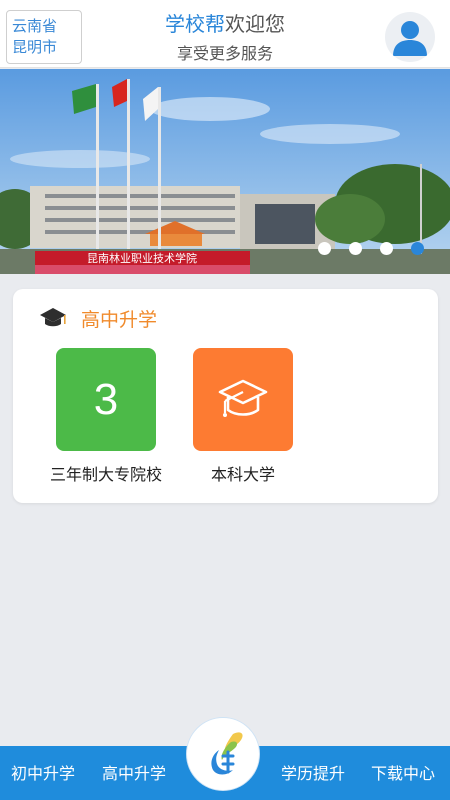  Describe the element at coordinates (313, 774) in the screenshot. I see `nav-item-education-upgrade: 学历提升` at that location.